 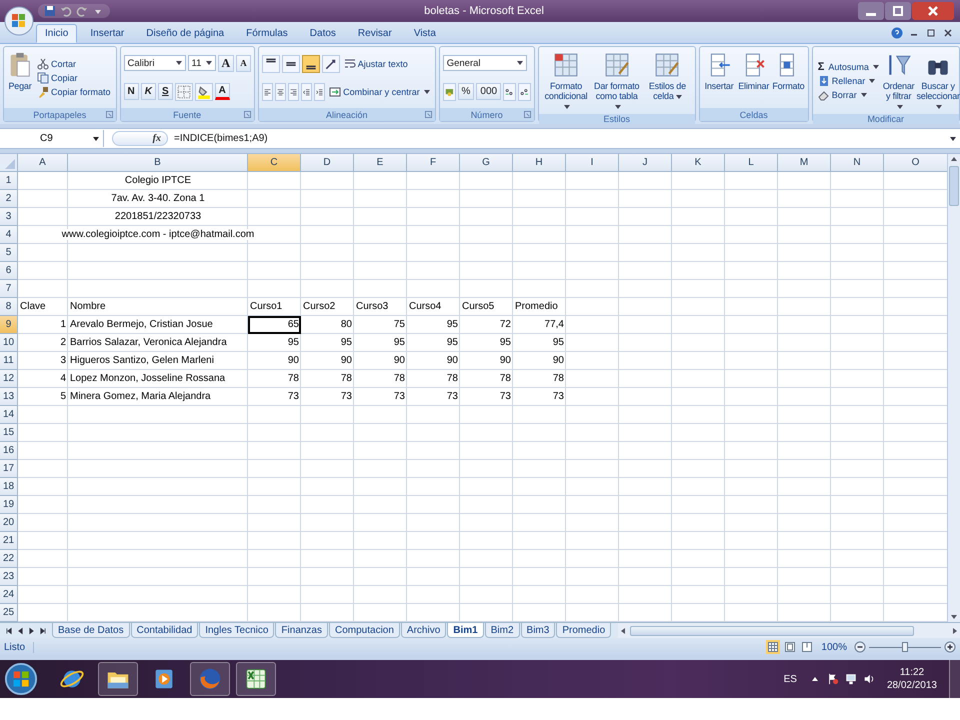 What do you see at coordinates (667, 81) in the screenshot?
I see `styles-button: Estilos de celda` at bounding box center [667, 81].